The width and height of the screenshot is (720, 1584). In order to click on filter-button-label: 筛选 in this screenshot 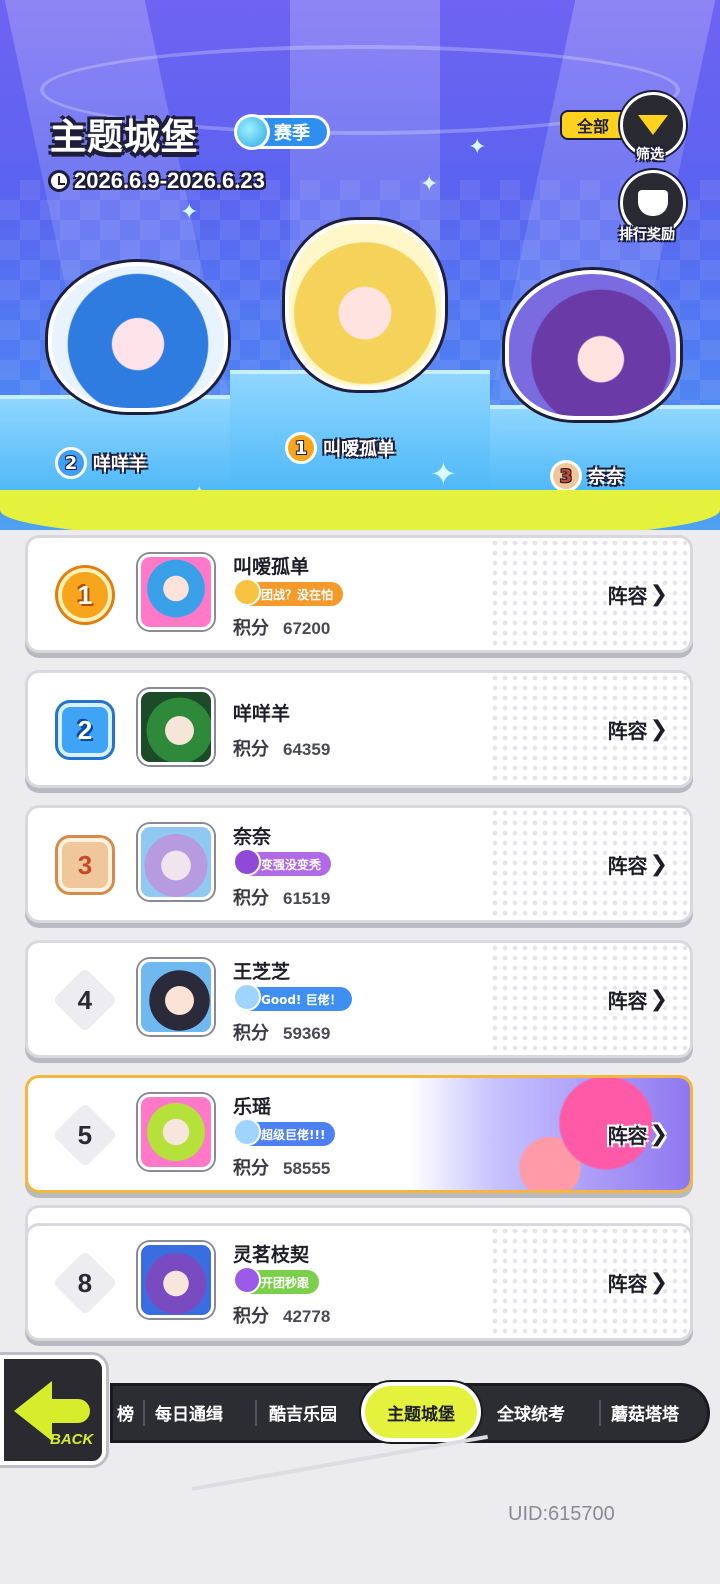, I will do `click(650, 155)`.